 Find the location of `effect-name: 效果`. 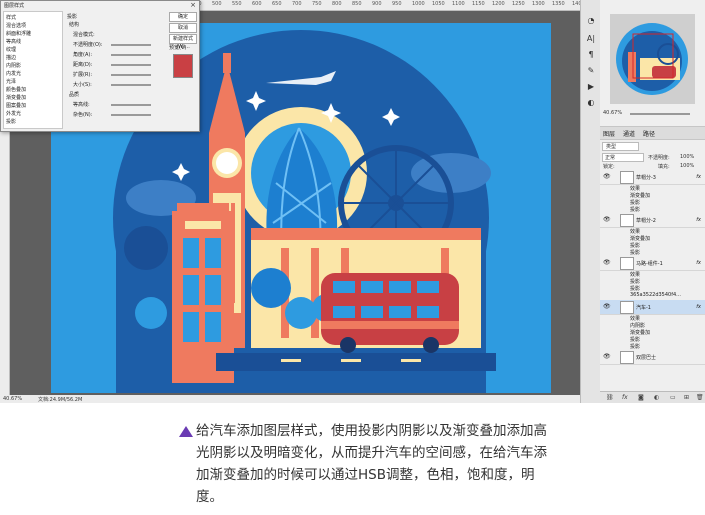

effect-name: 效果 is located at coordinates (635, 232).